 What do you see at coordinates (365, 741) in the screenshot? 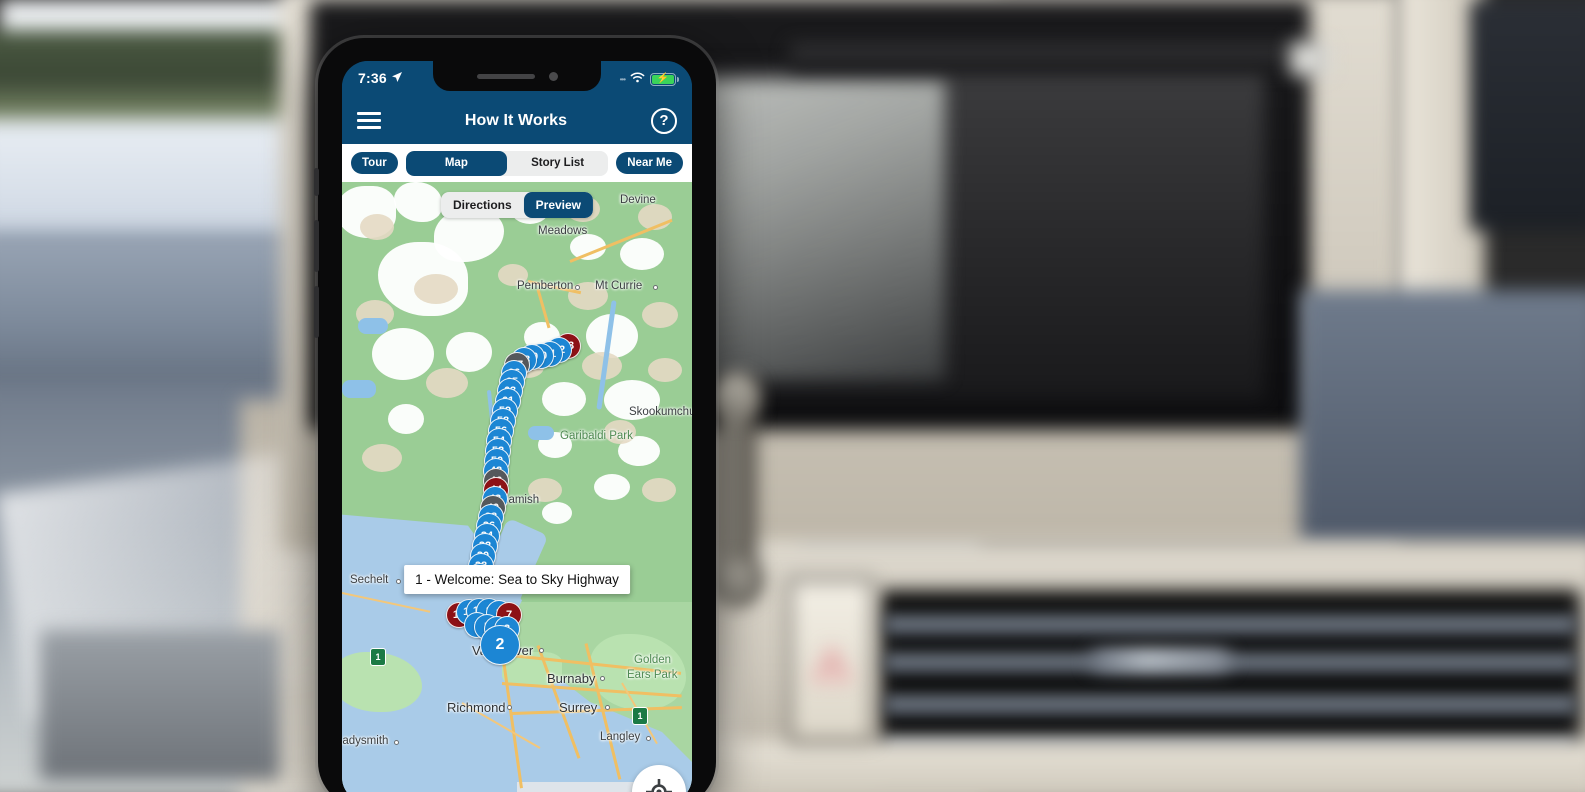
I see `map-label: Ladysmith` at bounding box center [365, 741].